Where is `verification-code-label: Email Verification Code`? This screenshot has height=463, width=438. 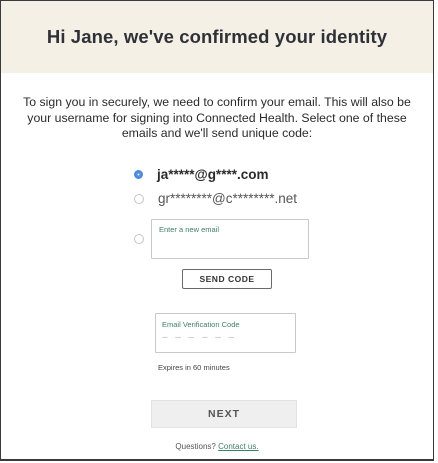
verification-code-label: Email Verification Code is located at coordinates (201, 324).